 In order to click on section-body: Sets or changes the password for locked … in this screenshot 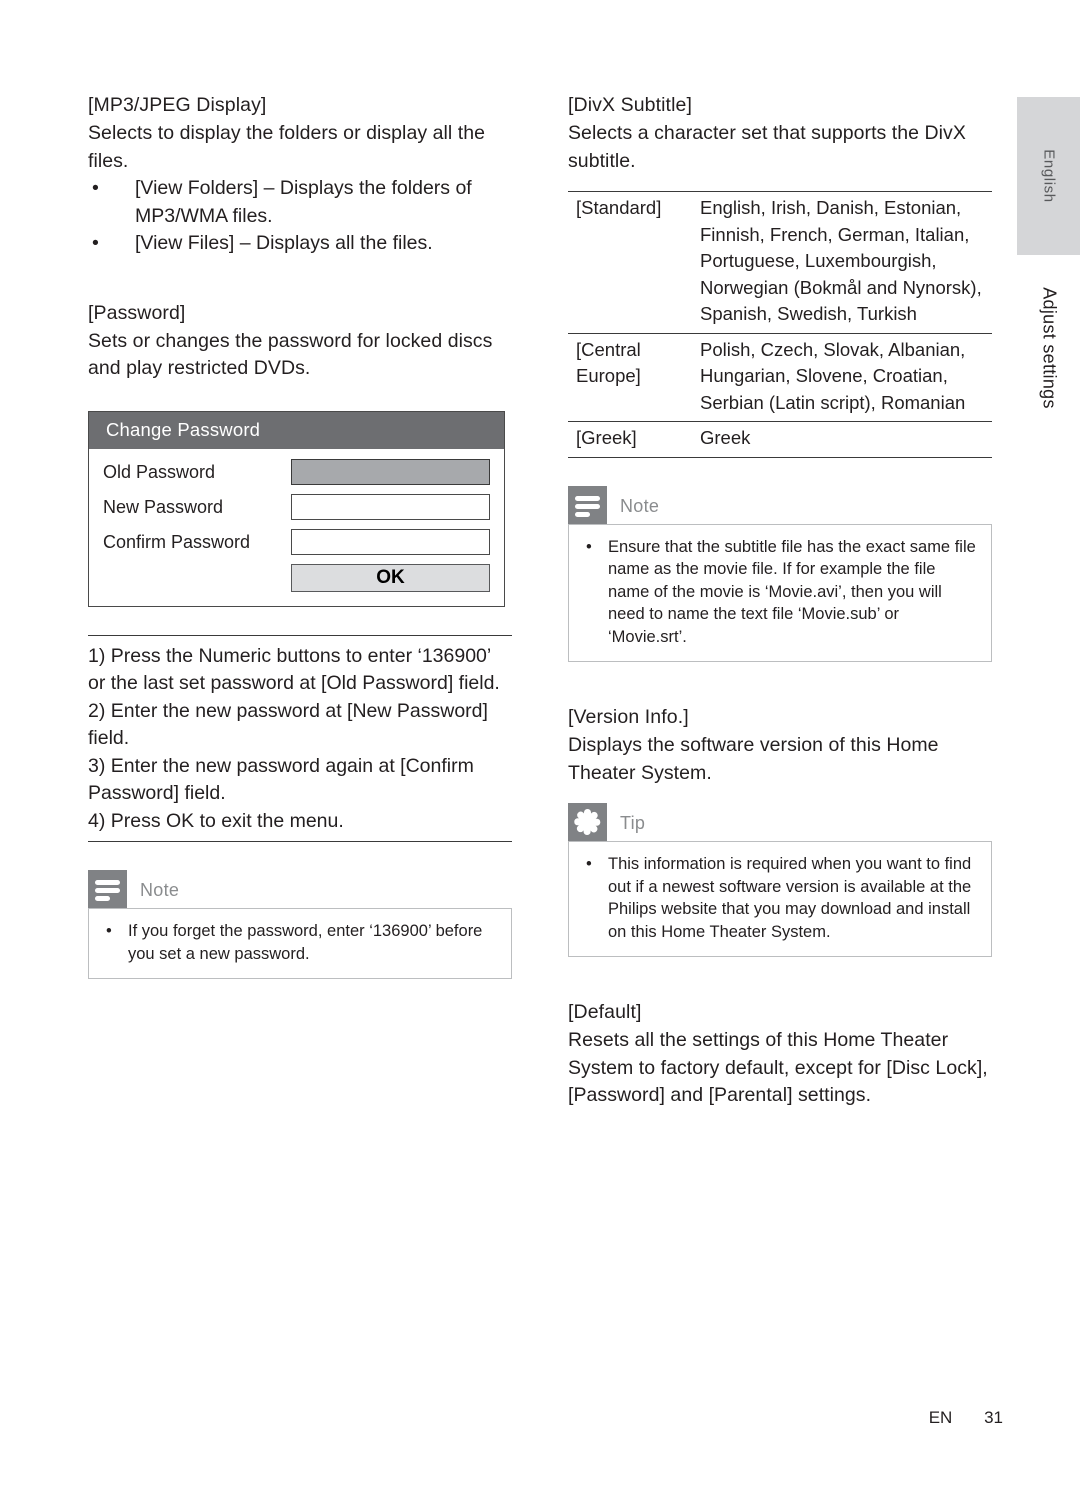, I will do `click(290, 354)`.